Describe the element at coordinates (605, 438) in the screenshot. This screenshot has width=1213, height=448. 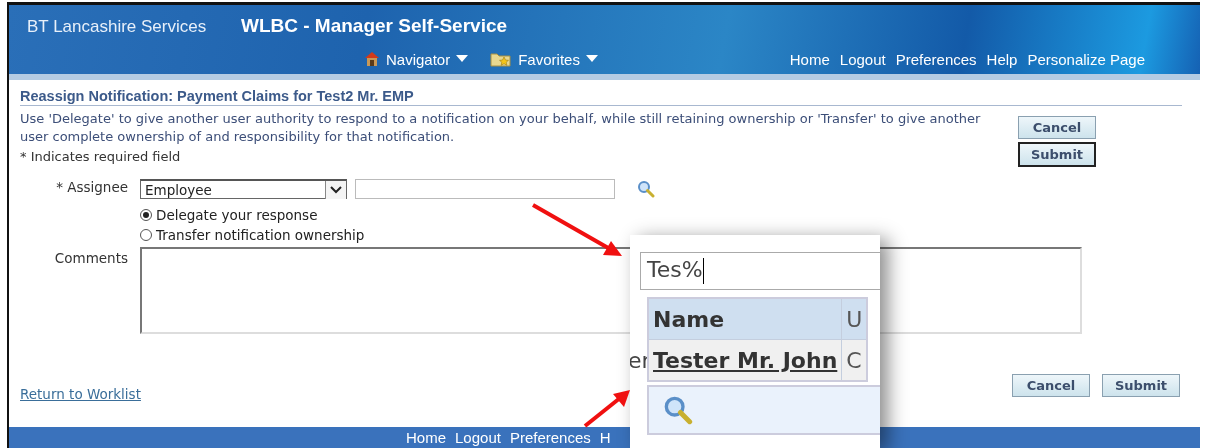
I see `footer-link: H` at that location.